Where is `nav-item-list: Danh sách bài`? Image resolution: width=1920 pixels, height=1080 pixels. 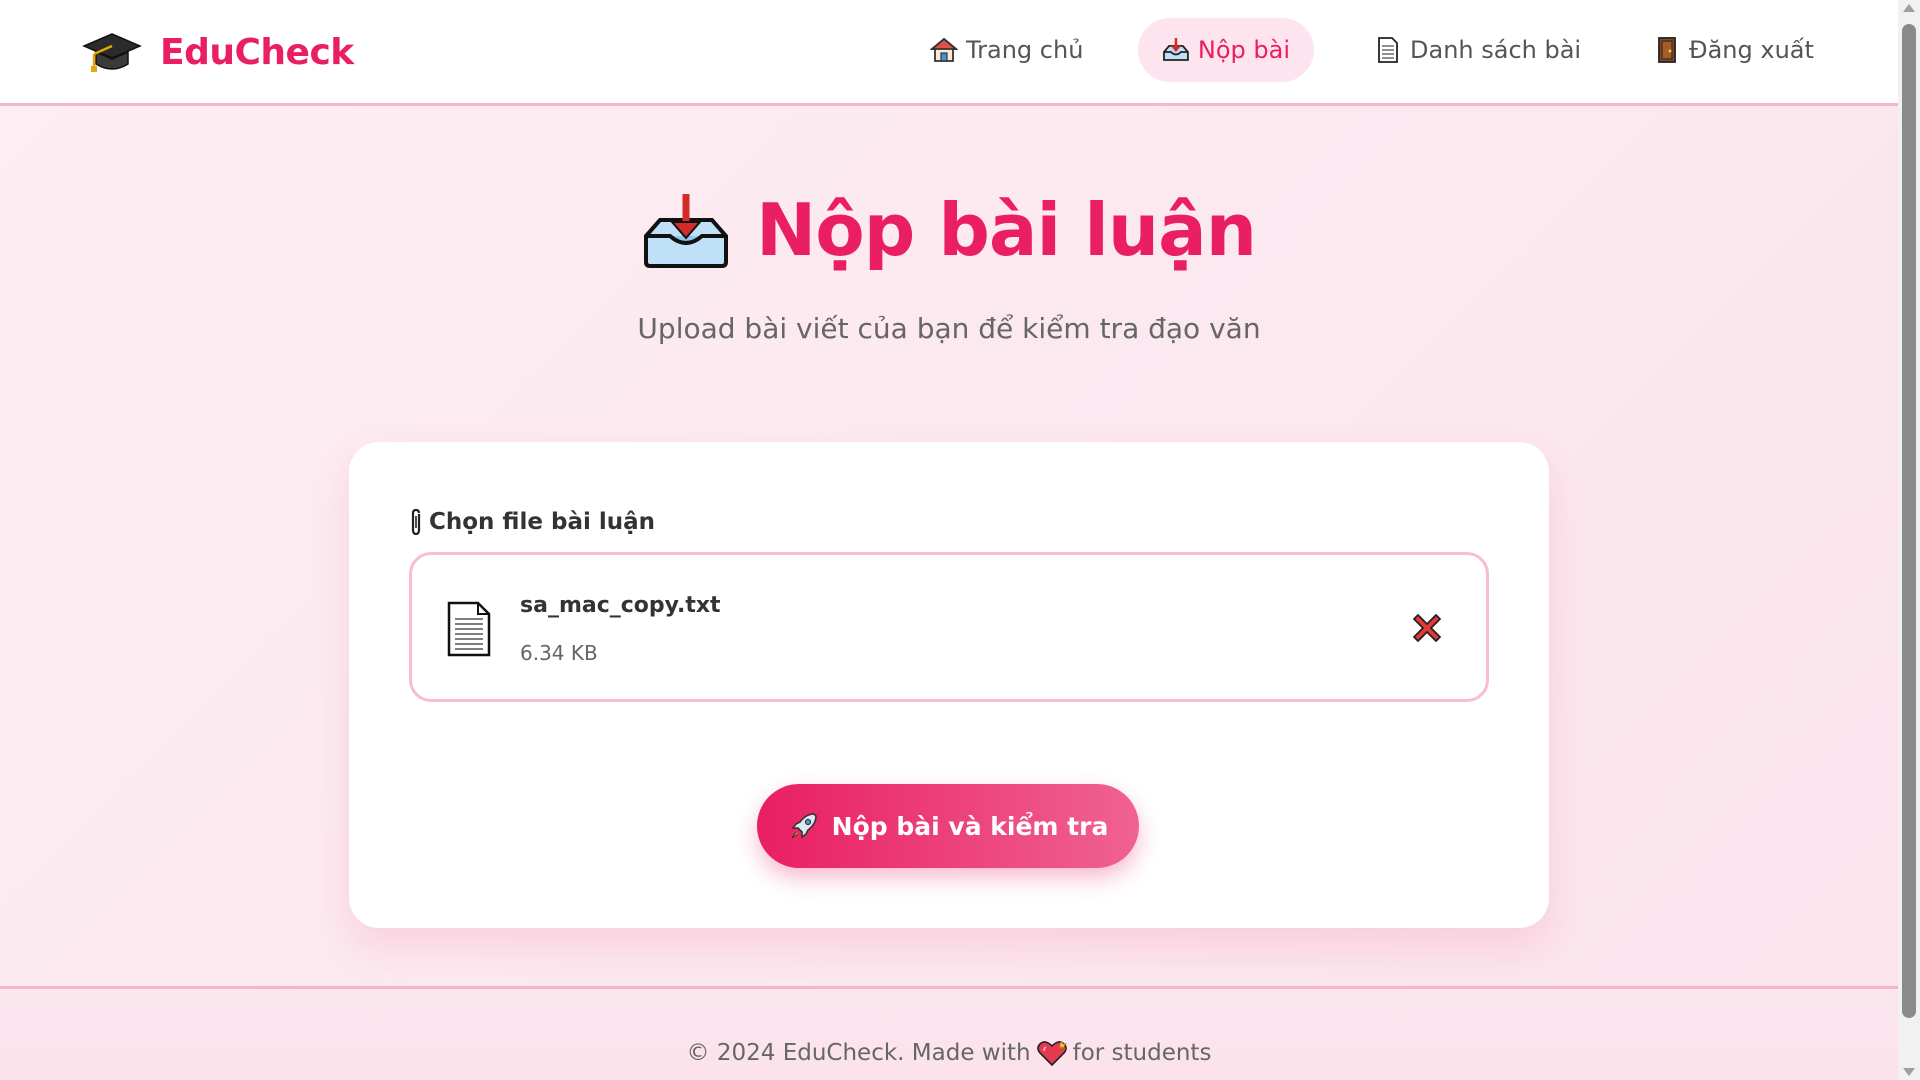 nav-item-list: Danh sách bài is located at coordinates (1477, 50).